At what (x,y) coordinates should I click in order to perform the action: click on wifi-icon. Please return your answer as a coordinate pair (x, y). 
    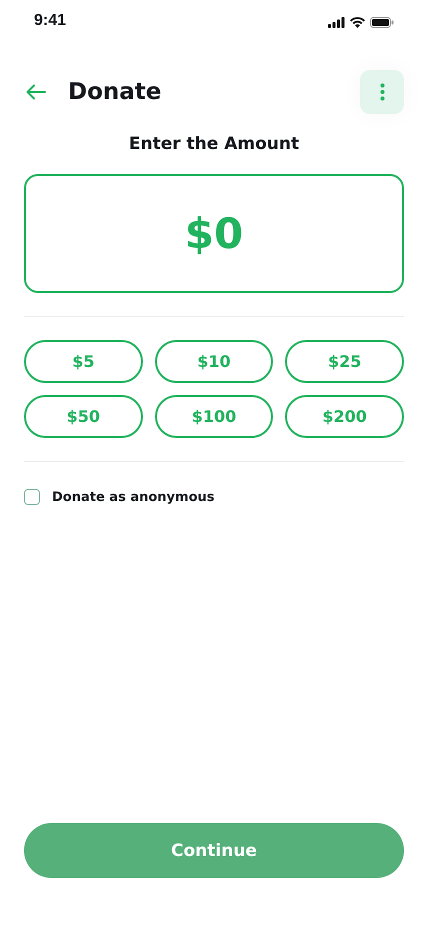
    Looking at the image, I should click on (357, 22).